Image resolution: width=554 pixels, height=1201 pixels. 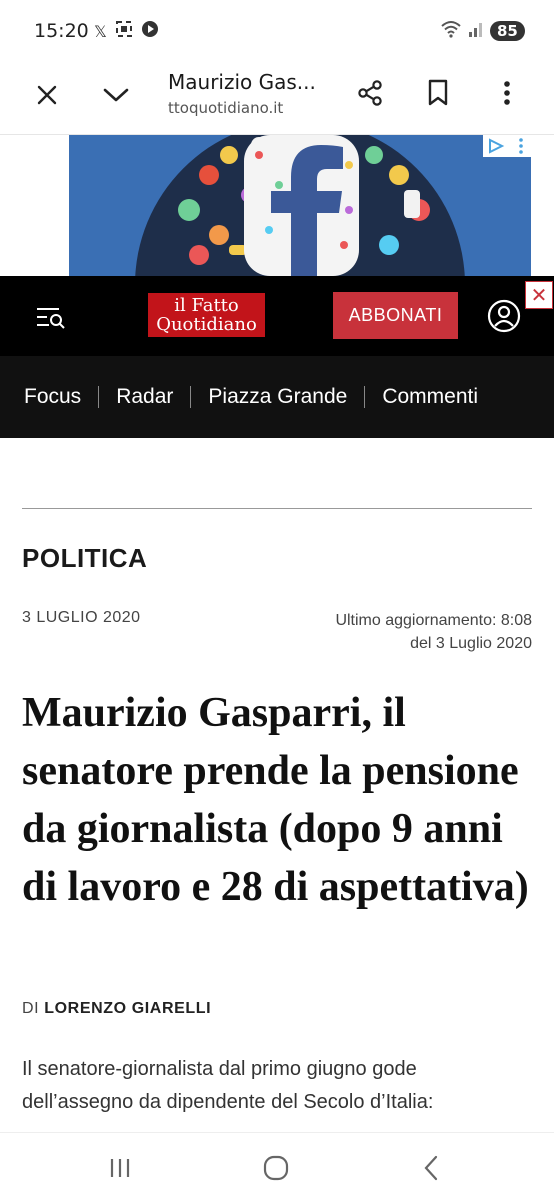 What do you see at coordinates (51, 318) in the screenshot?
I see `search-menu-icon` at bounding box center [51, 318].